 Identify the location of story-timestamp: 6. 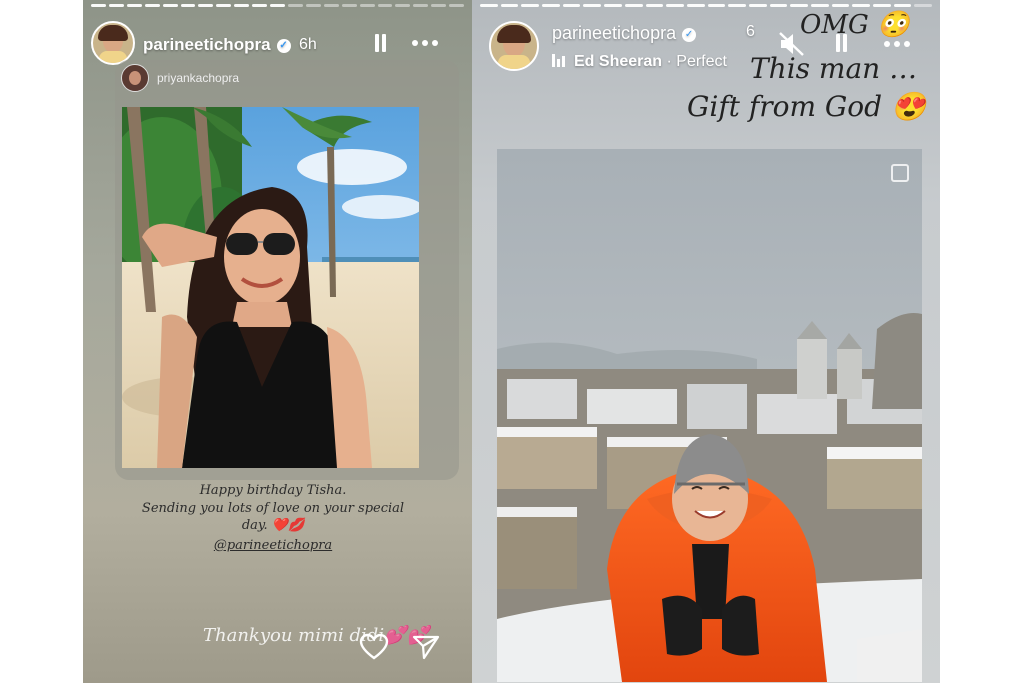
(750, 31).